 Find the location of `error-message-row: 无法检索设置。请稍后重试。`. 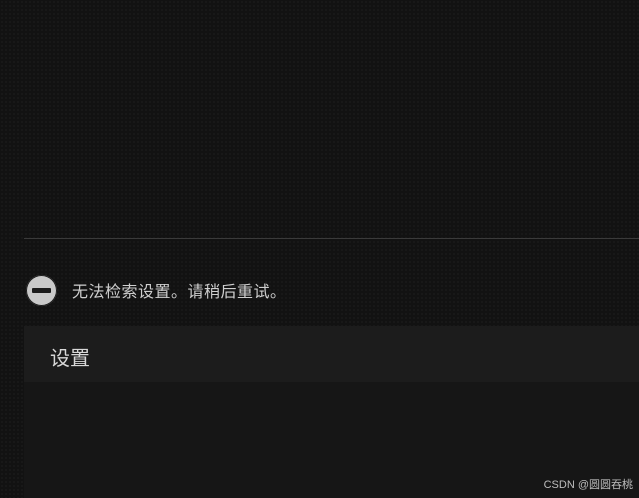

error-message-row: 无法检索设置。请稍后重试。 is located at coordinates (156, 290).